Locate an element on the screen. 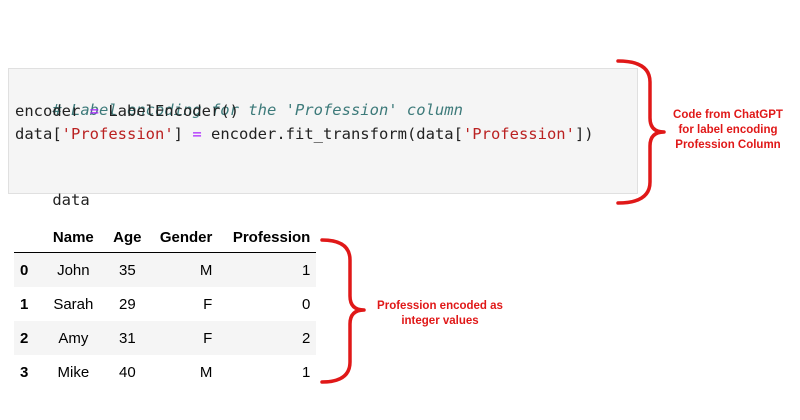  column-header: Name is located at coordinates (73, 237).